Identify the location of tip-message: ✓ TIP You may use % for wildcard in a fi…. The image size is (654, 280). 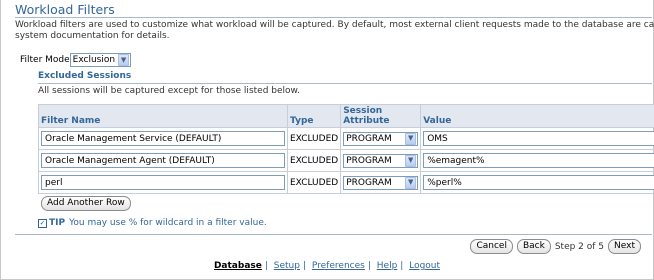
(152, 223).